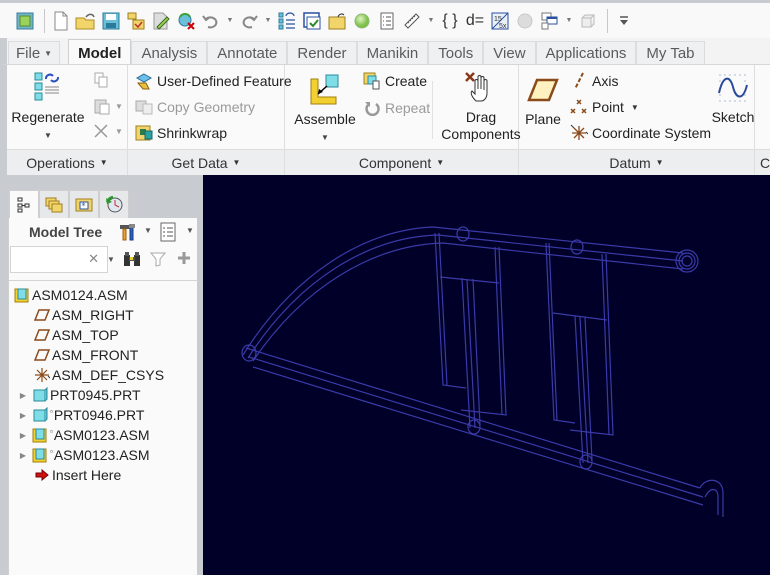 The height and width of the screenshot is (575, 770). What do you see at coordinates (86, 21) in the screenshot?
I see `open-file-icon` at bounding box center [86, 21].